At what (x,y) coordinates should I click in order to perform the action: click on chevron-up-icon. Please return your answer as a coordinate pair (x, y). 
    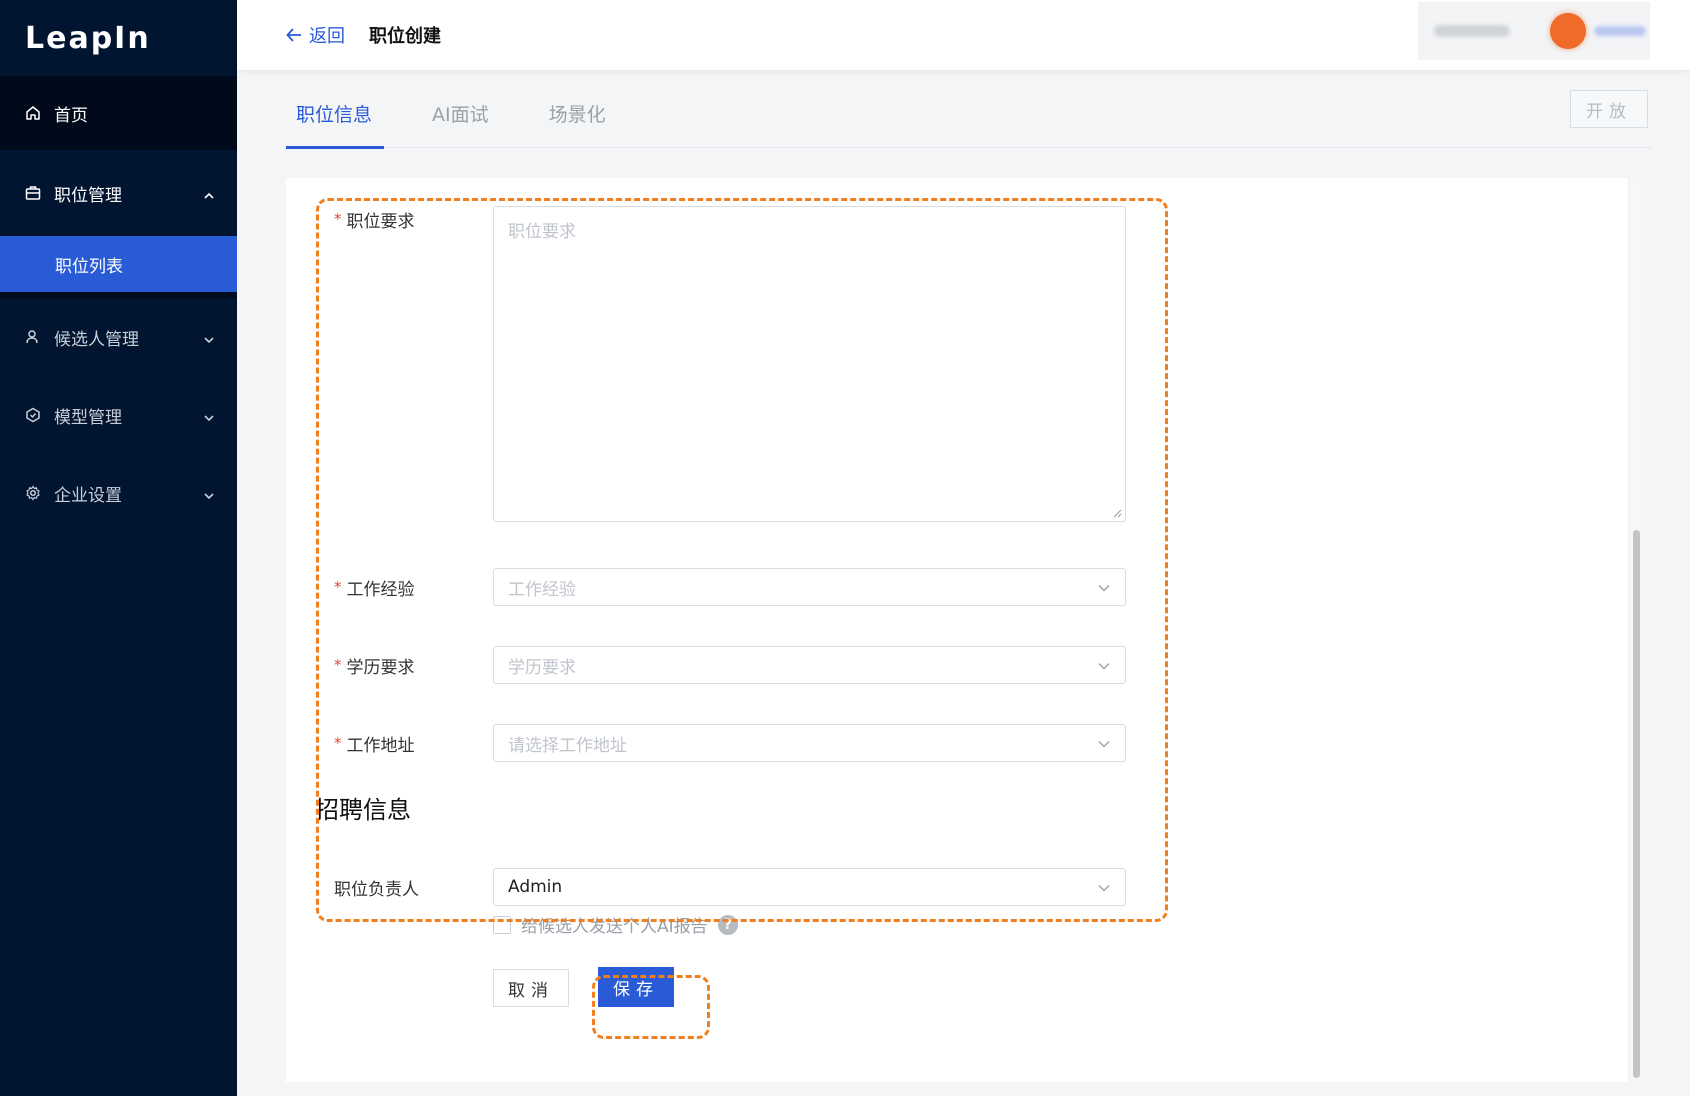
    Looking at the image, I should click on (209, 193).